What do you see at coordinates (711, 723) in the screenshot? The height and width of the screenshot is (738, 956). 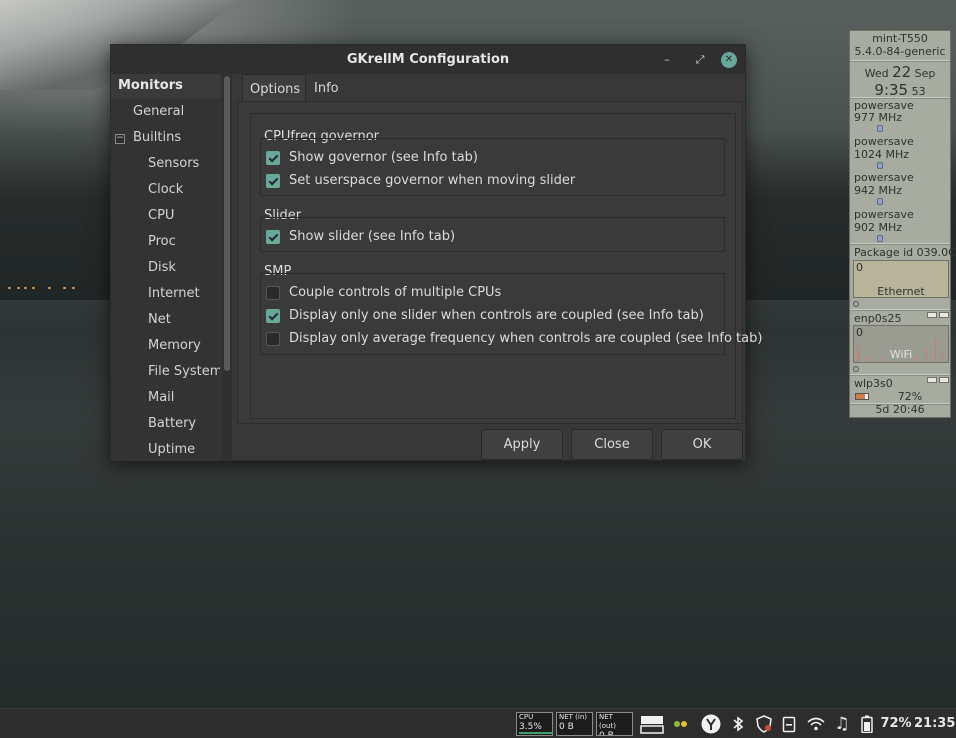 I see `yubikey-icon` at bounding box center [711, 723].